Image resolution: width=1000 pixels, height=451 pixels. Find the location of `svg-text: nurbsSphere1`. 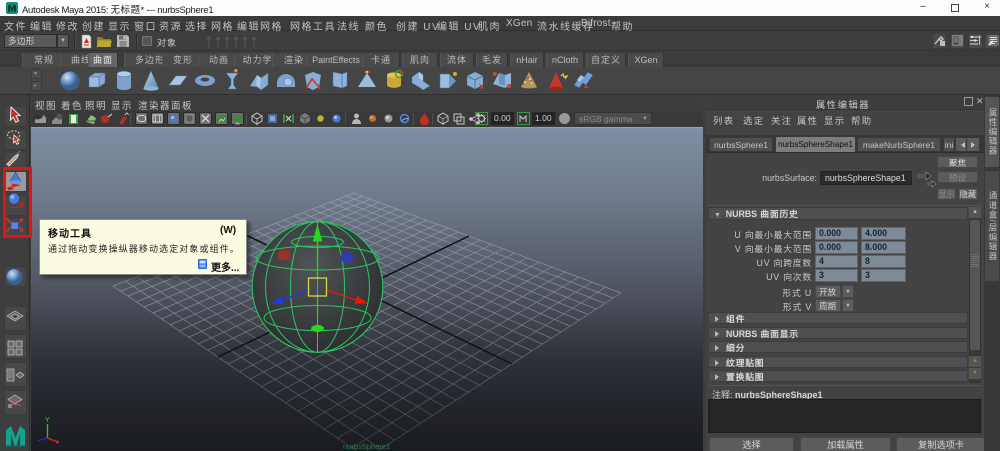

svg-text: nurbsSphere1 is located at coordinates (366, 446).